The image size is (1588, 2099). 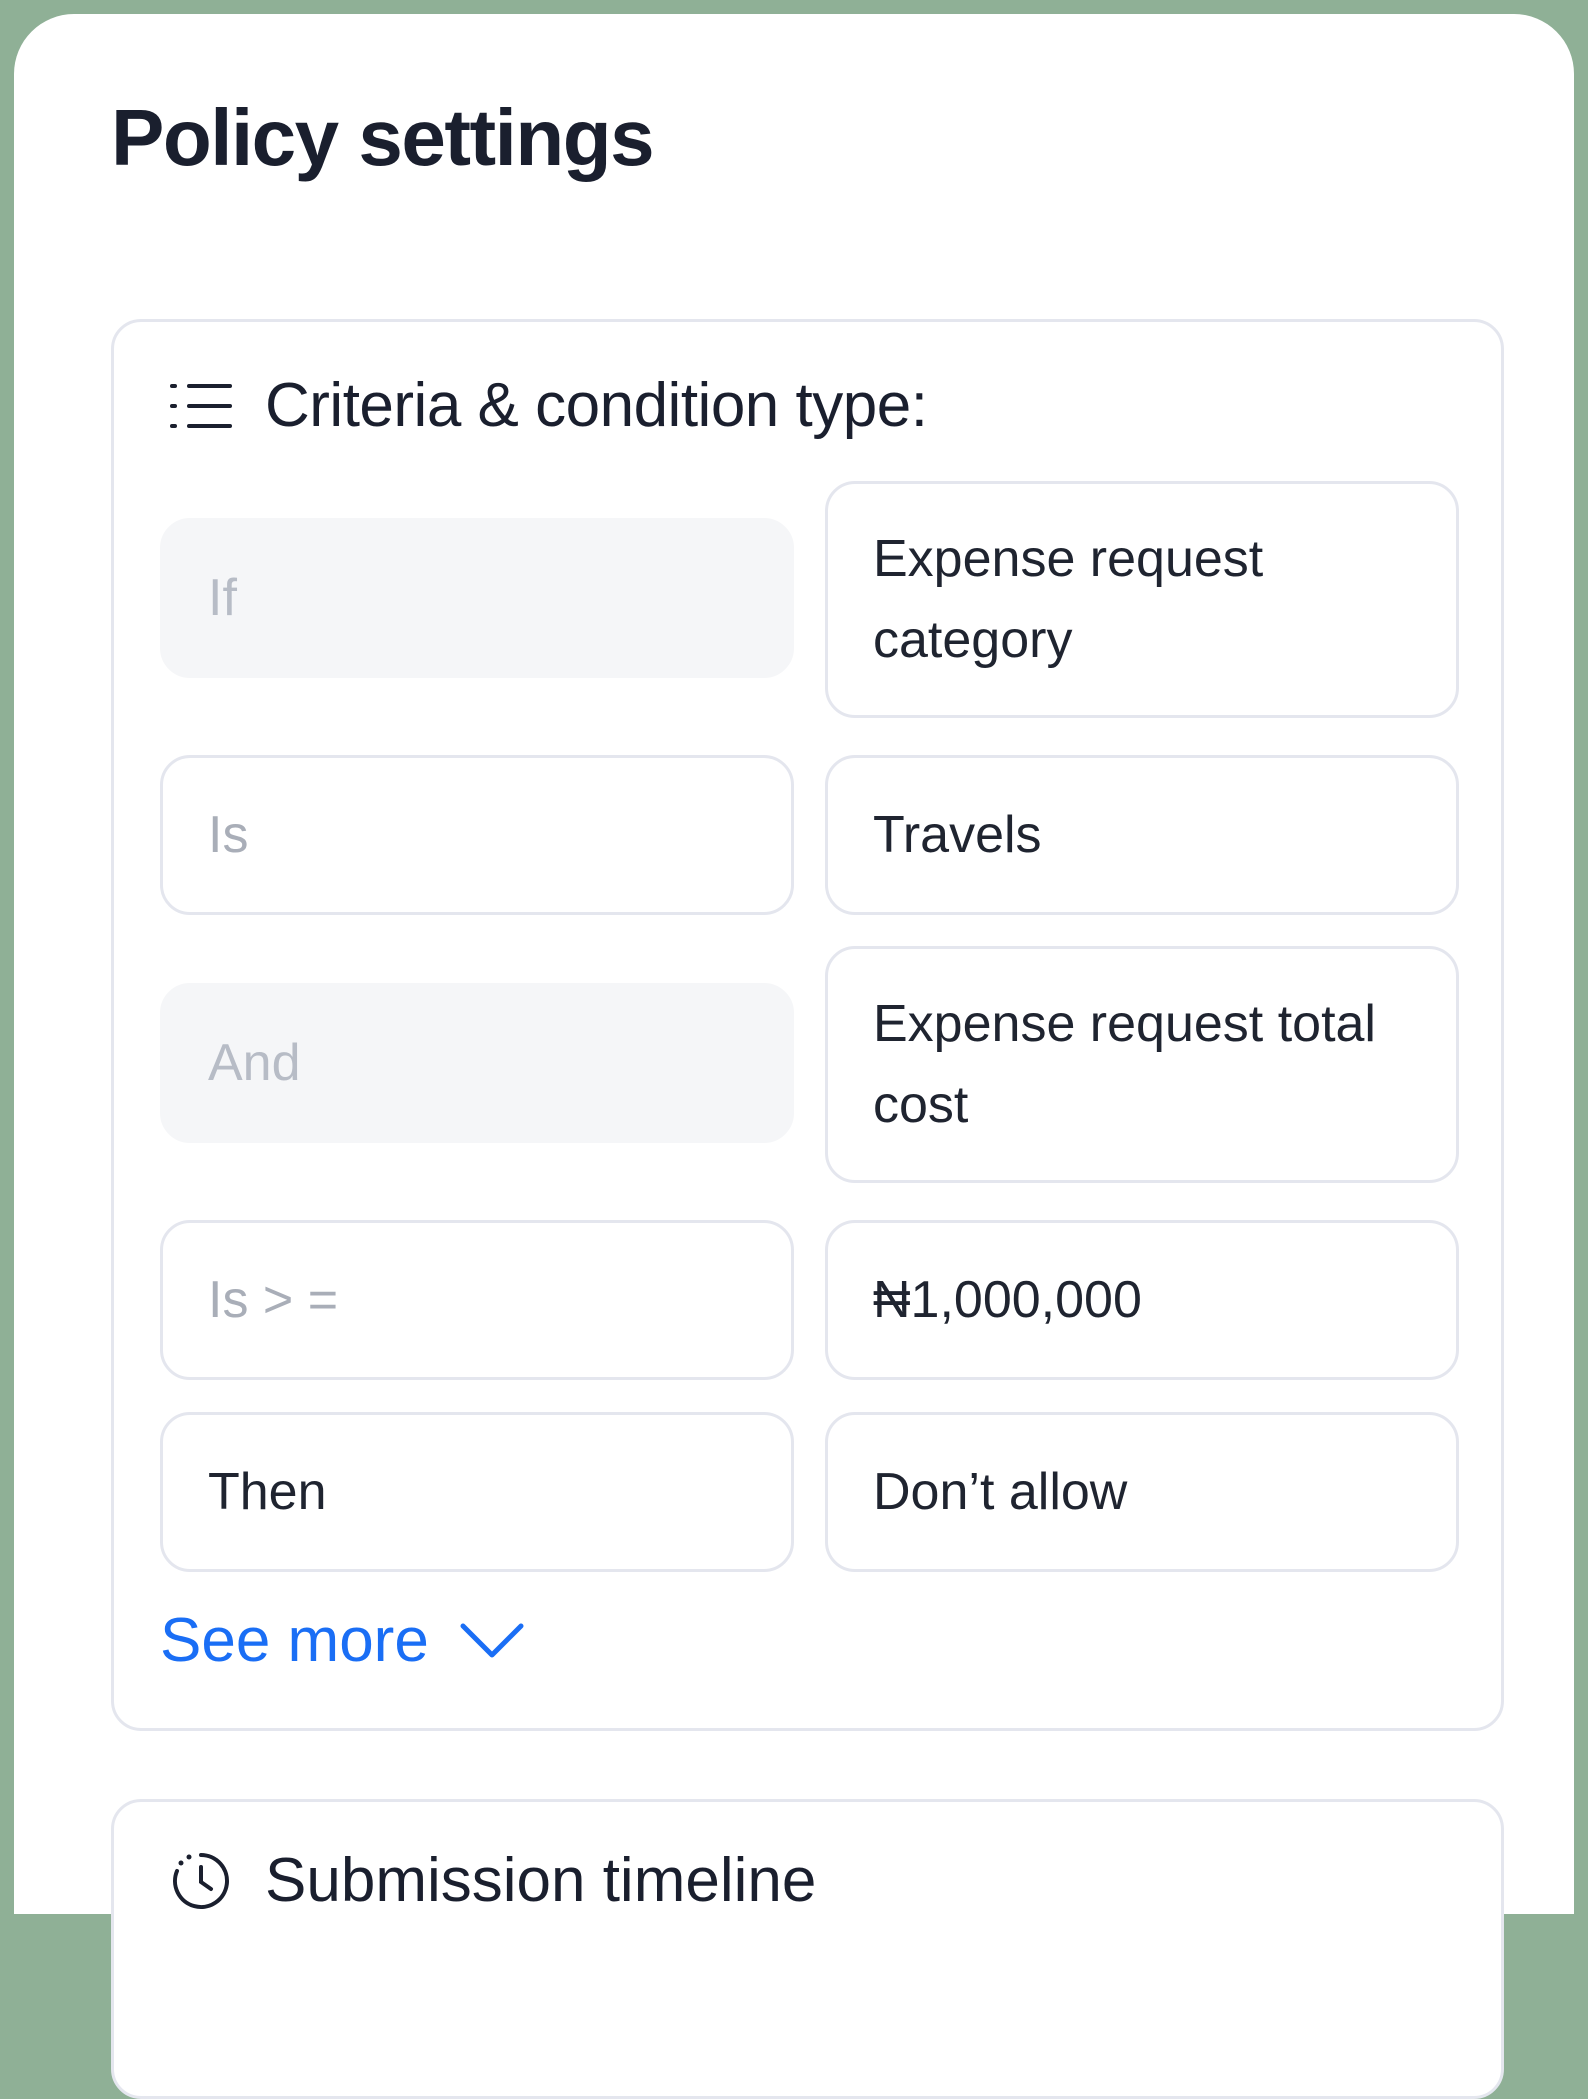 I want to click on page-title: Policy settings, so click(x=383, y=137).